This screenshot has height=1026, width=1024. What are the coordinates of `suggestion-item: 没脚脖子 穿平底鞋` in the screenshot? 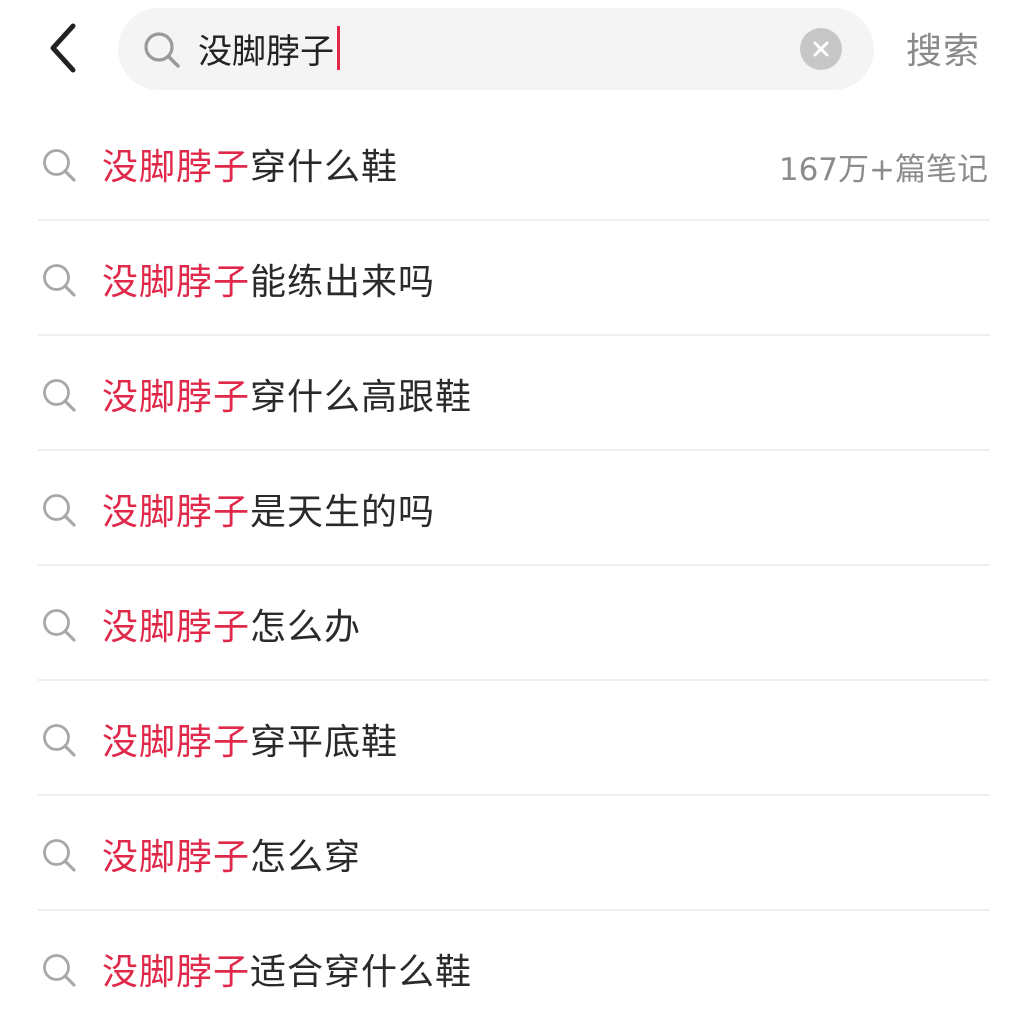 It's located at (512, 738).